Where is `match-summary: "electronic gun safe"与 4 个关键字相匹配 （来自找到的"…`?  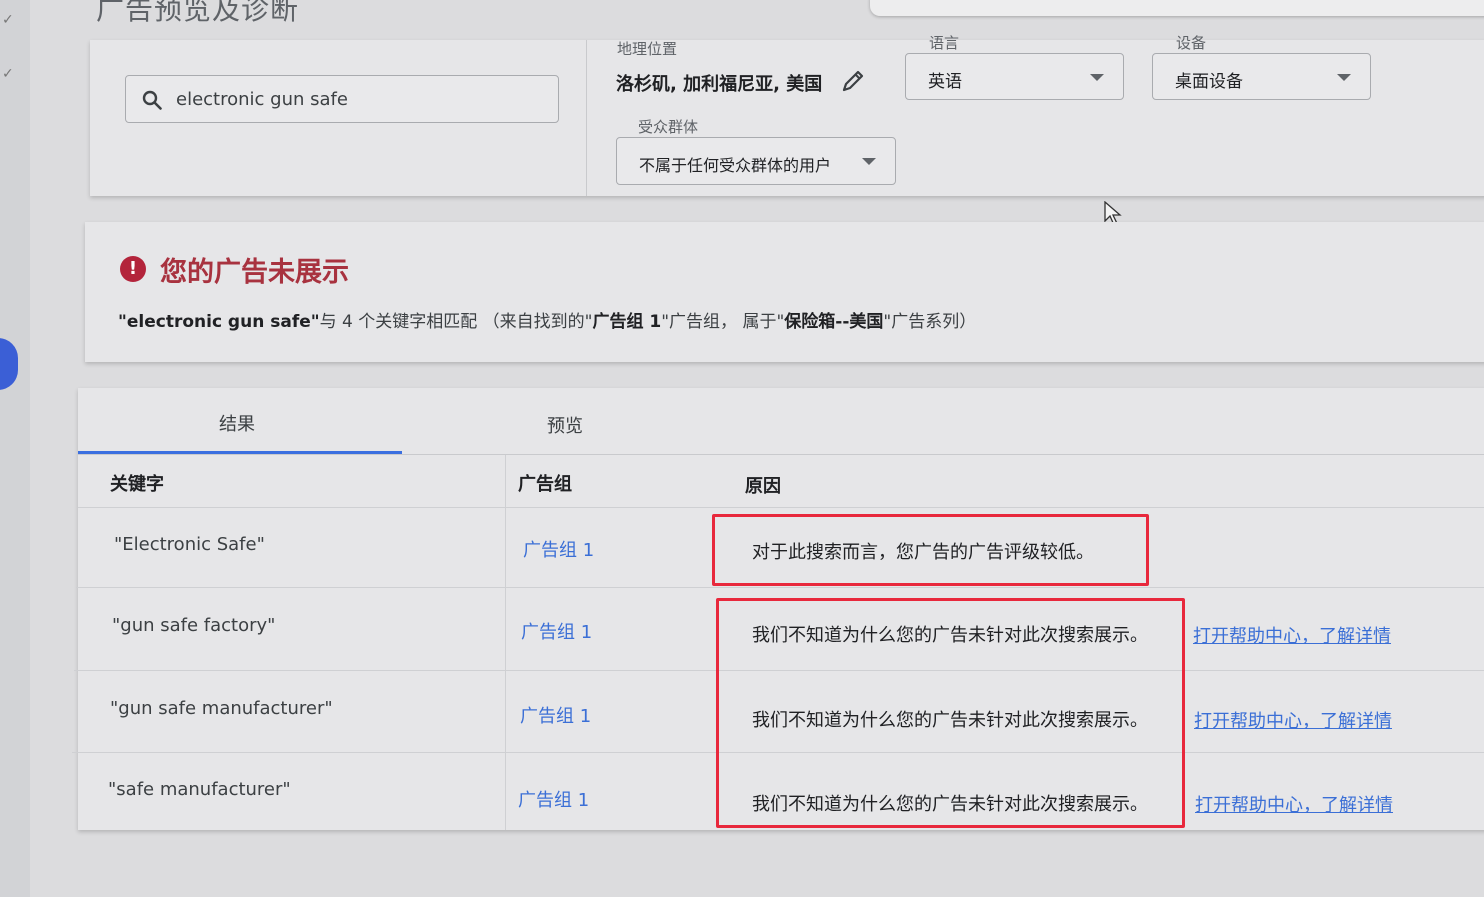
match-summary: "electronic gun safe"与 4 个关键字相匹配 （来自找到的"… is located at coordinates (547, 319).